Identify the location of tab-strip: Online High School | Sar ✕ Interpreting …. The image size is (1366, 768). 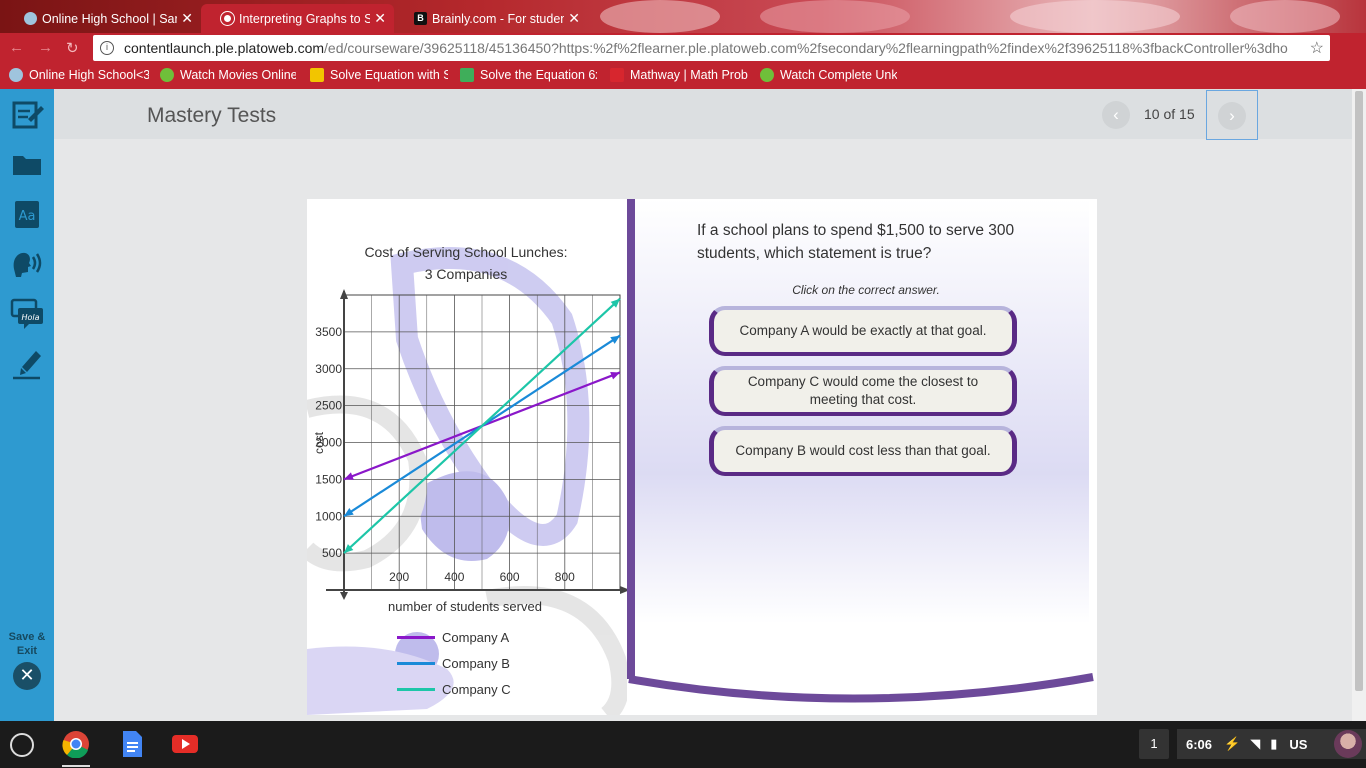
(683, 16).